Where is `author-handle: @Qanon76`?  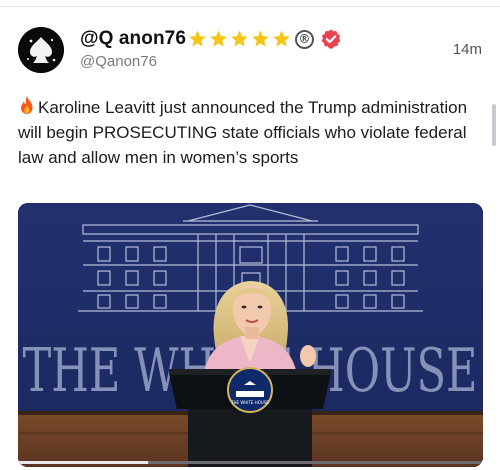
author-handle: @Qanon76 is located at coordinates (118, 61).